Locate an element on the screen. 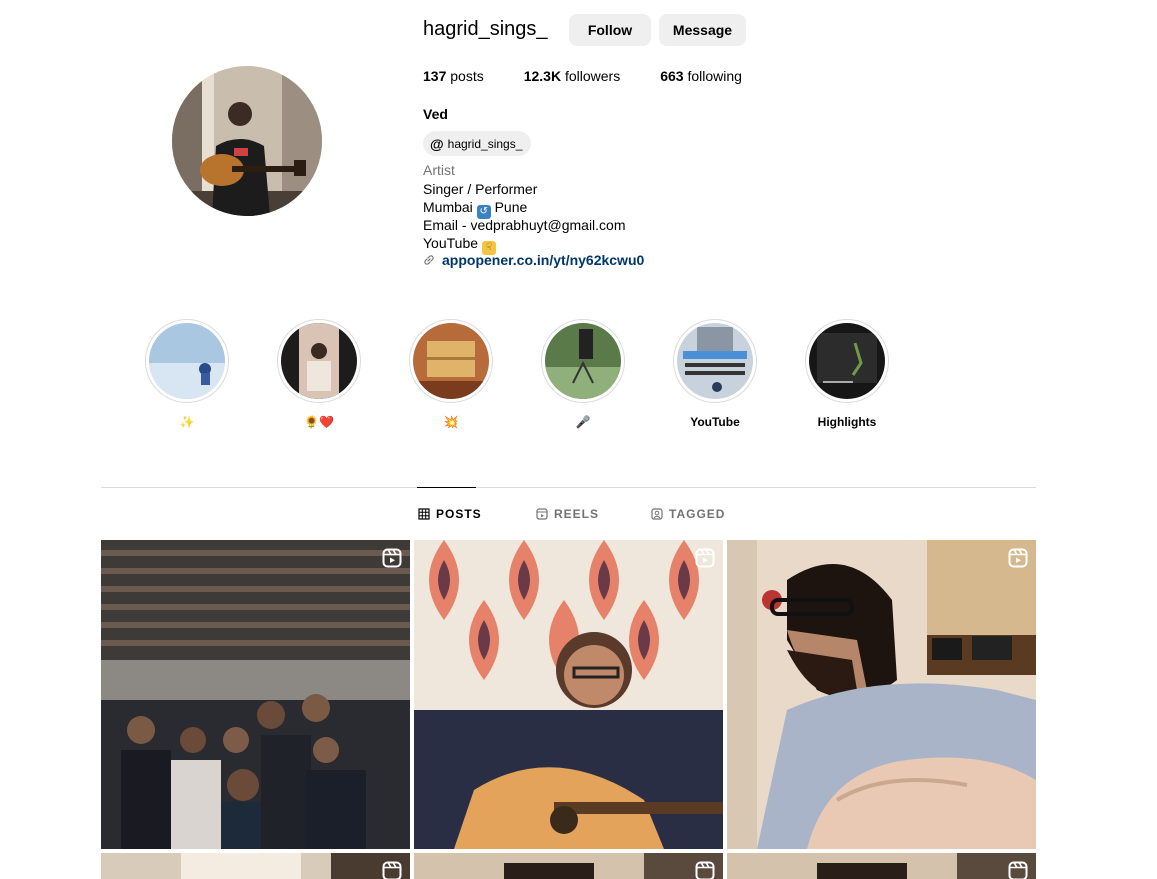 The height and width of the screenshot is (879, 1157). highlight-item: 🌻❤️ is located at coordinates (319, 375).